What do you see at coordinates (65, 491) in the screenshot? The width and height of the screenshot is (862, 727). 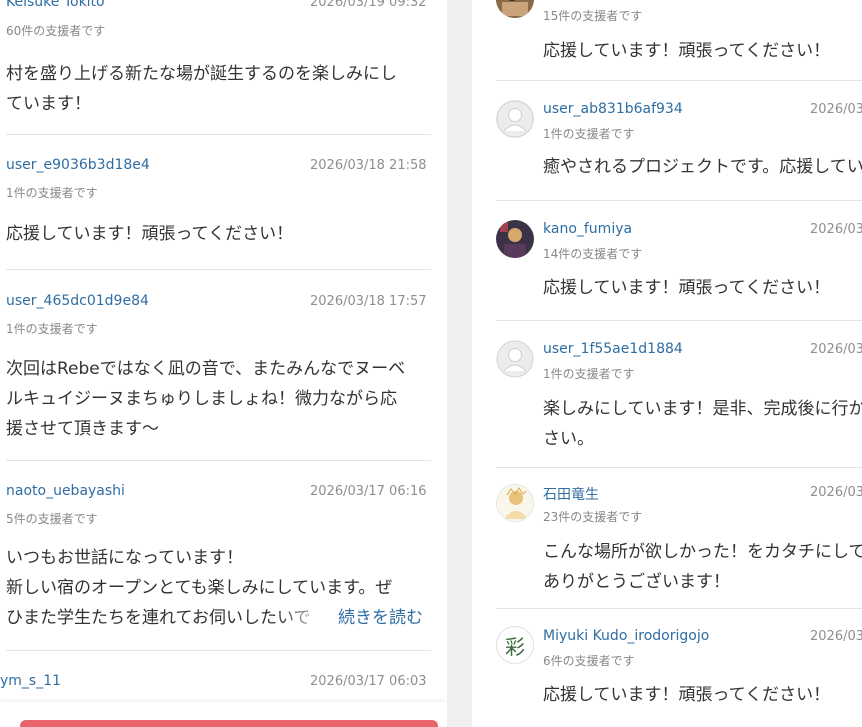 I see `comment-username: naoto_uebayashi` at bounding box center [65, 491].